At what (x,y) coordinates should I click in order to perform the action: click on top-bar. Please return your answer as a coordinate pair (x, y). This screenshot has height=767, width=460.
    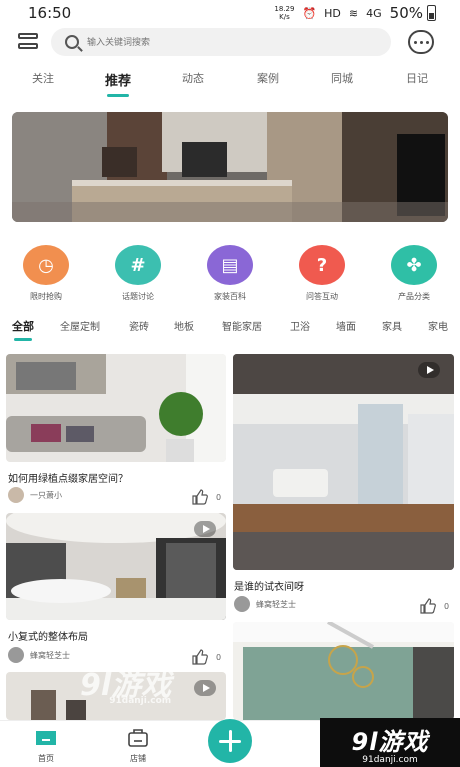
    Looking at the image, I should click on (230, 43).